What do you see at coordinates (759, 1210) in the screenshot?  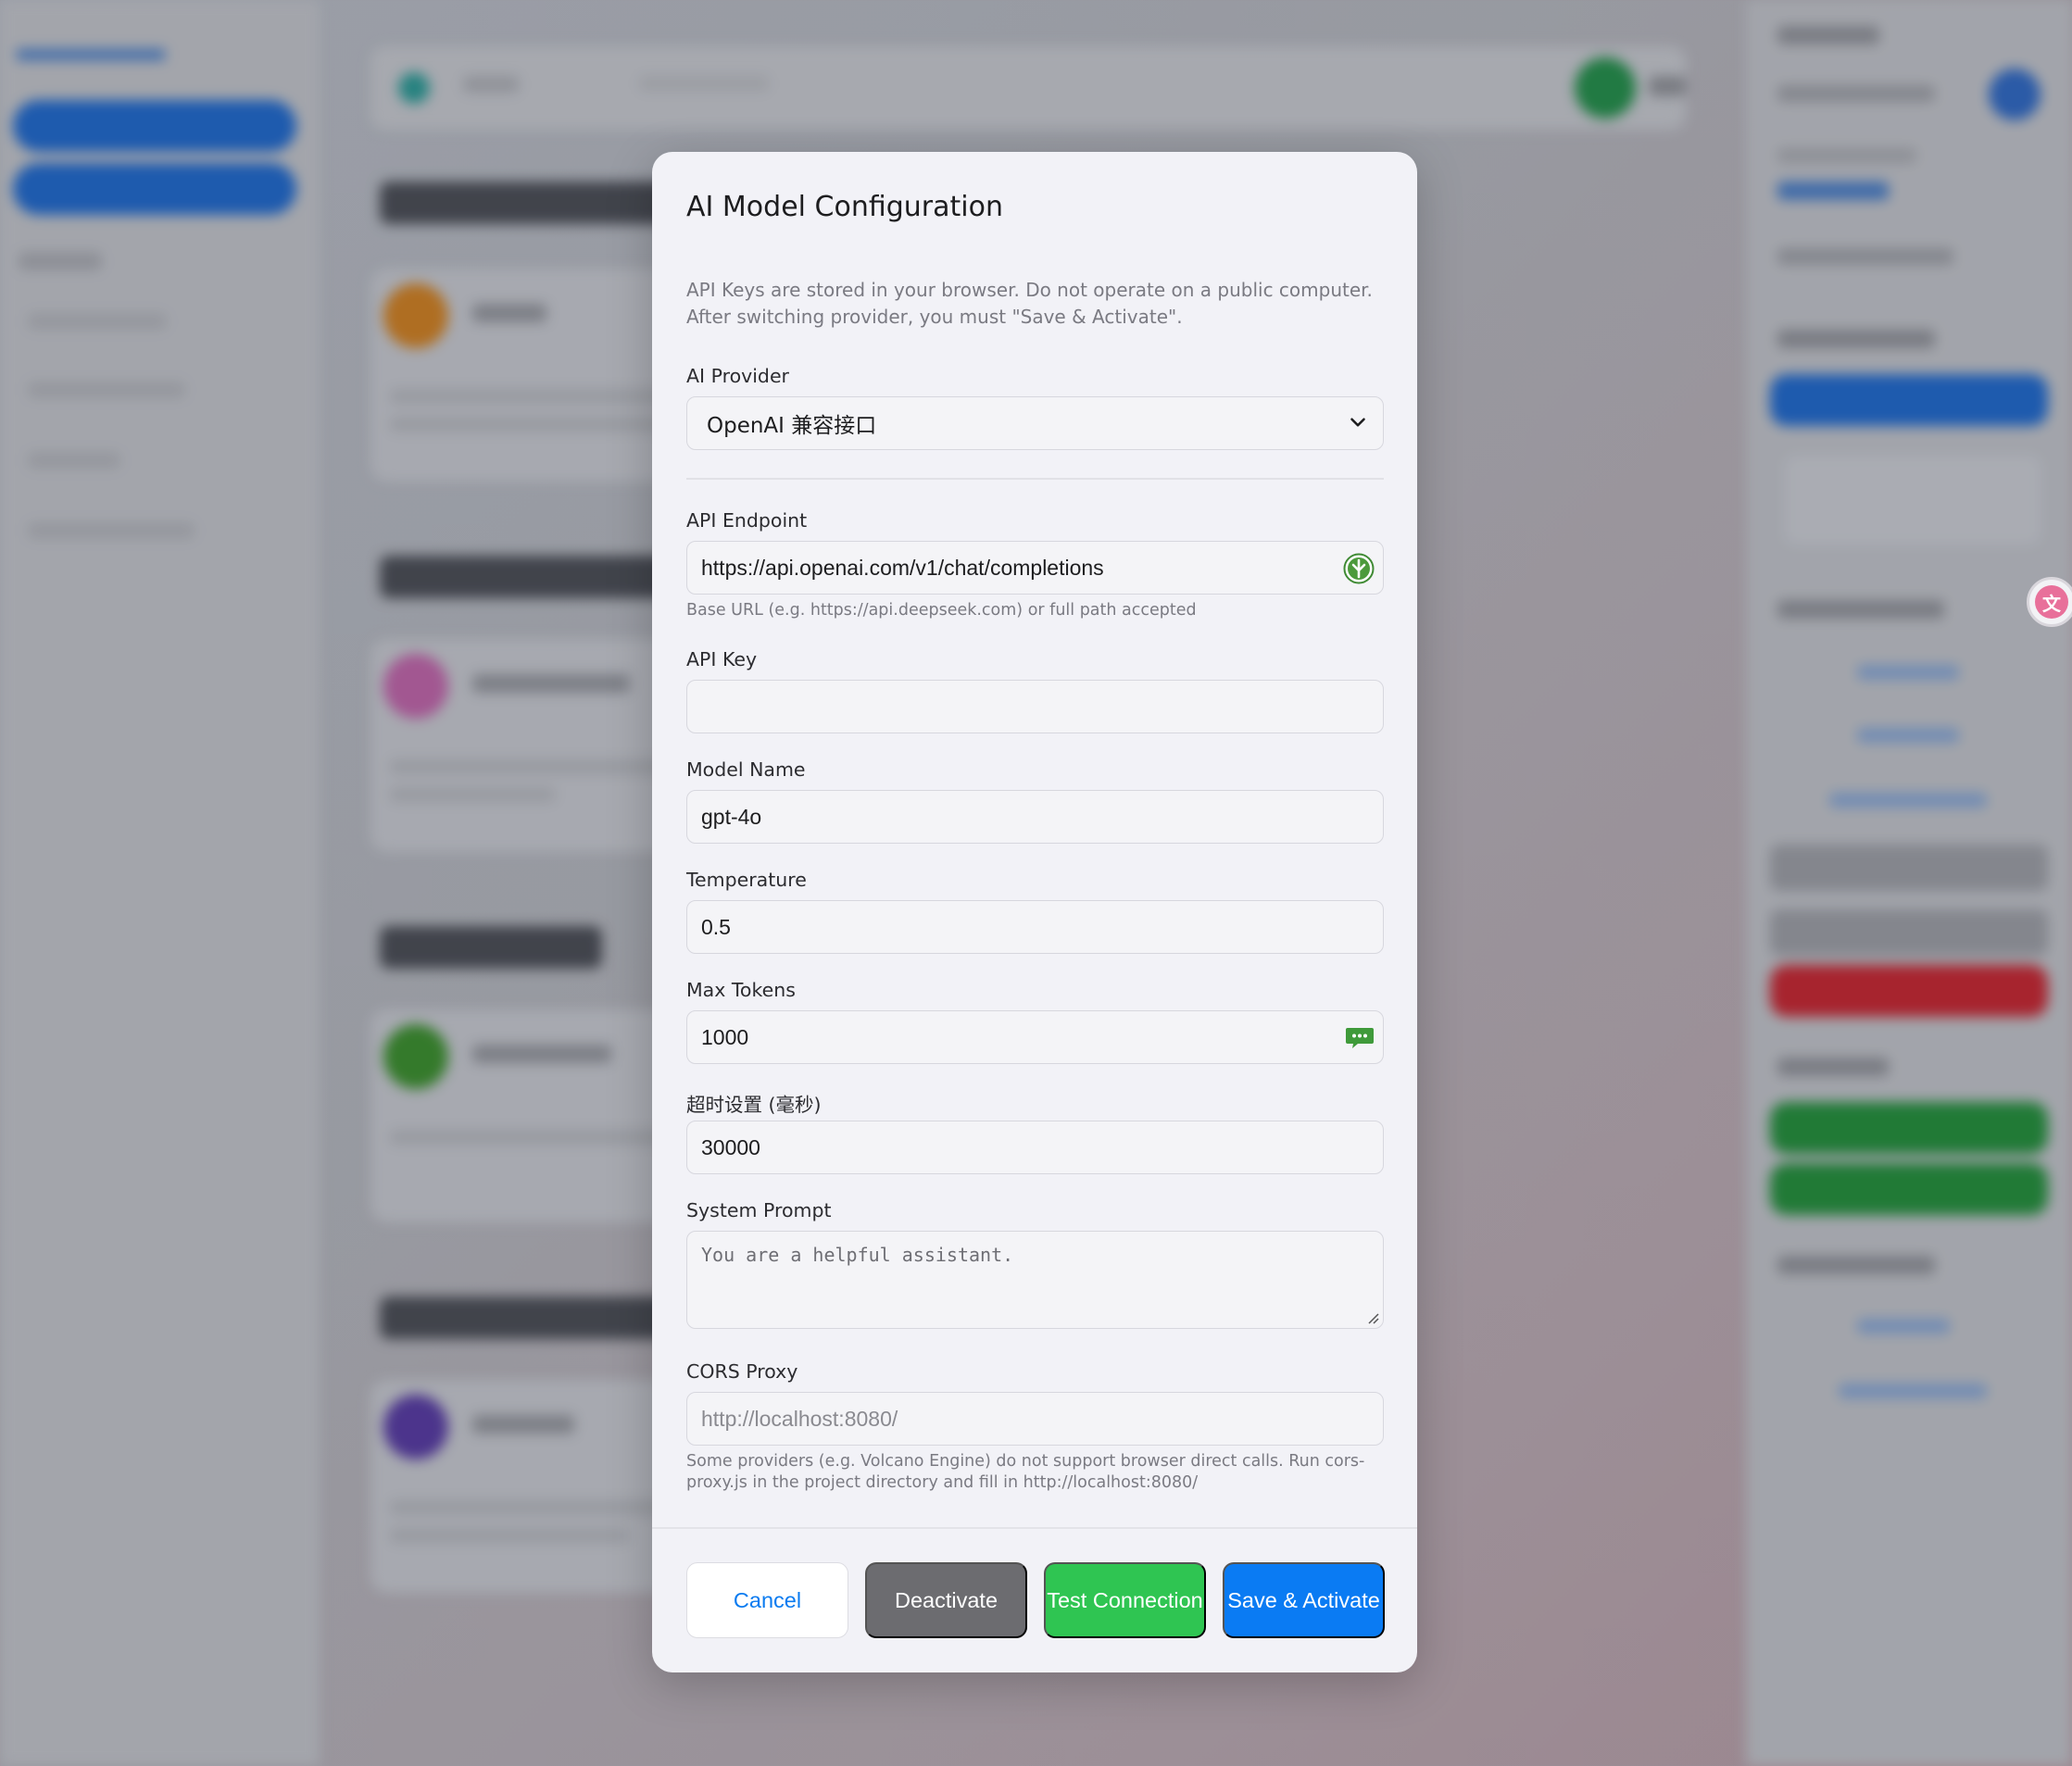 I see `system-prompt-label: System Prompt` at bounding box center [759, 1210].